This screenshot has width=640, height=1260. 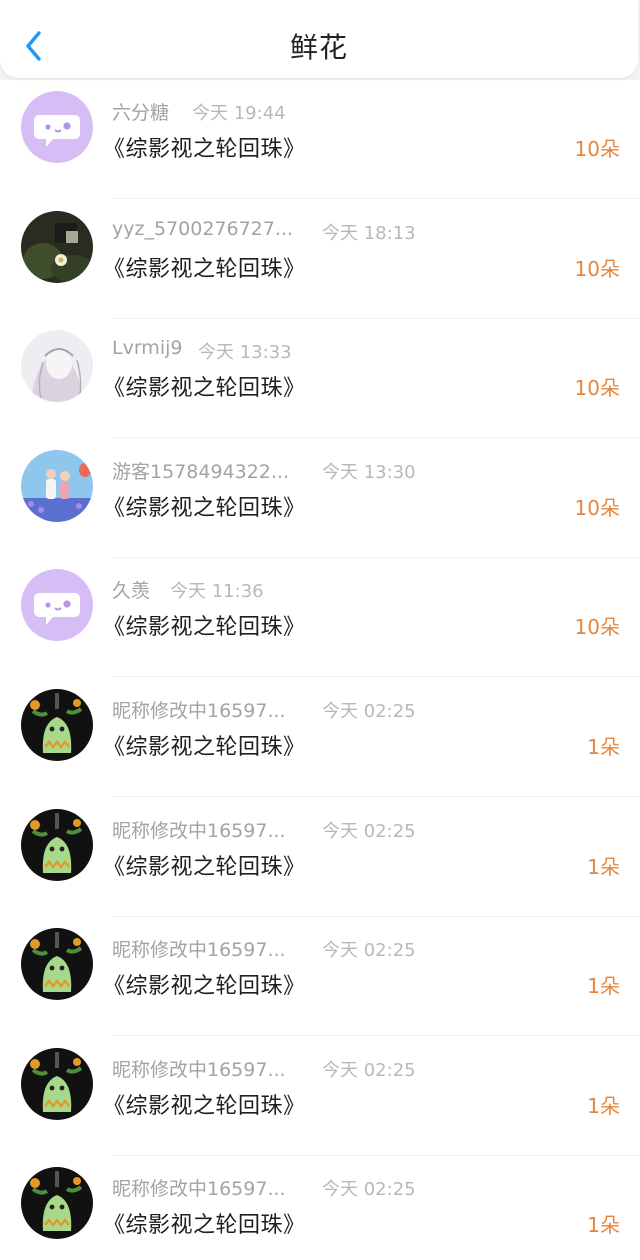 What do you see at coordinates (245, 352) in the screenshot?
I see `timestamp: 今天 13:33` at bounding box center [245, 352].